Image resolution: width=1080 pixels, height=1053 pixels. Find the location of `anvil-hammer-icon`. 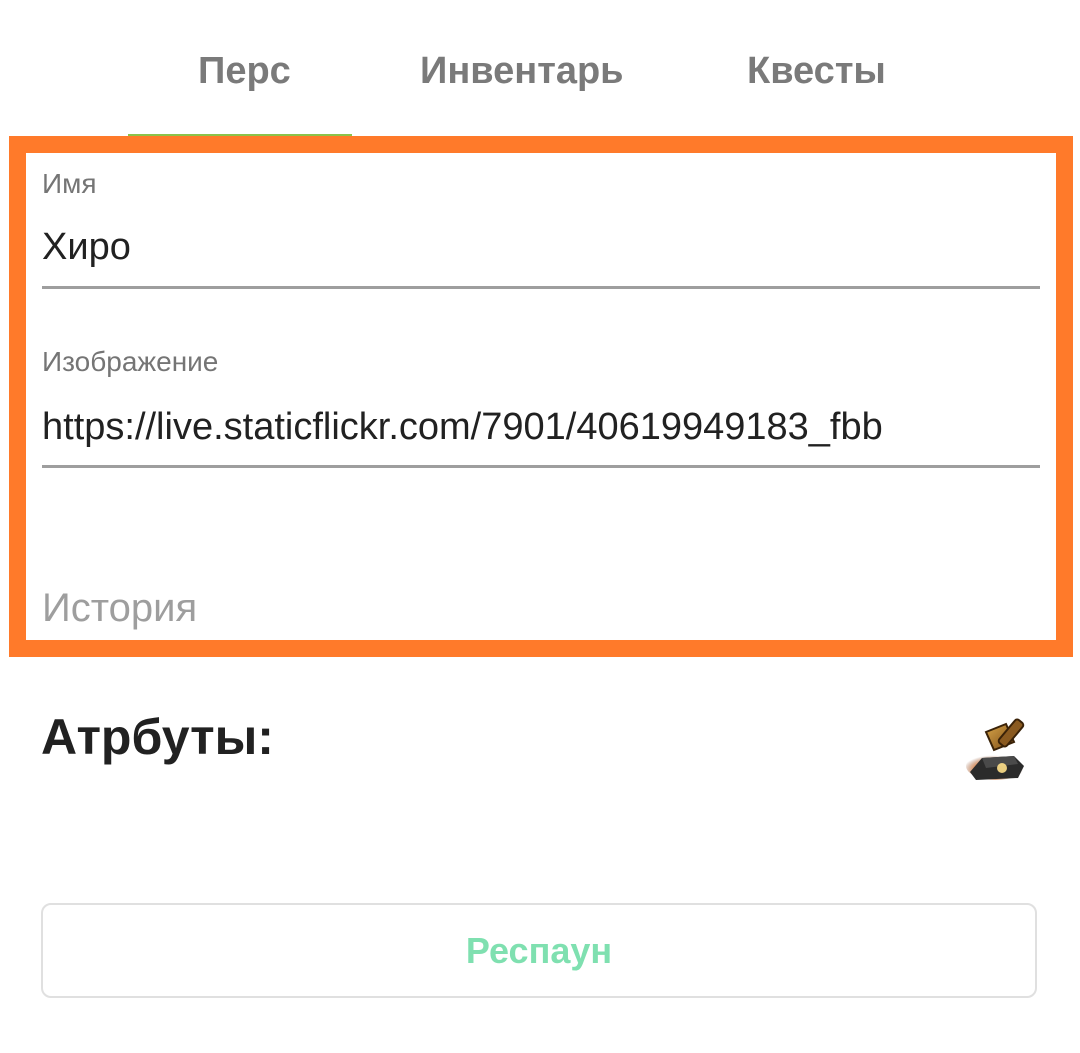

anvil-hammer-icon is located at coordinates (998, 748).